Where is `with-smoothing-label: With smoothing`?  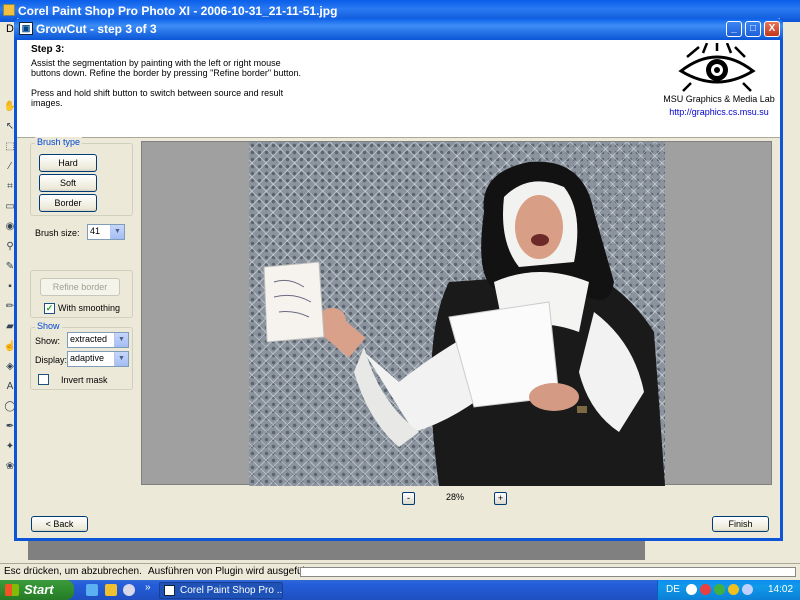 with-smoothing-label: With smoothing is located at coordinates (89, 308).